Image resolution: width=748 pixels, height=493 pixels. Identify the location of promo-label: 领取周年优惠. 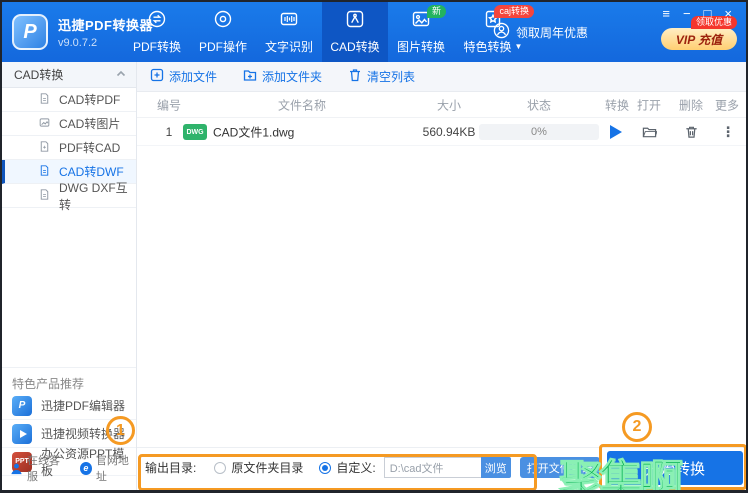
(551, 32).